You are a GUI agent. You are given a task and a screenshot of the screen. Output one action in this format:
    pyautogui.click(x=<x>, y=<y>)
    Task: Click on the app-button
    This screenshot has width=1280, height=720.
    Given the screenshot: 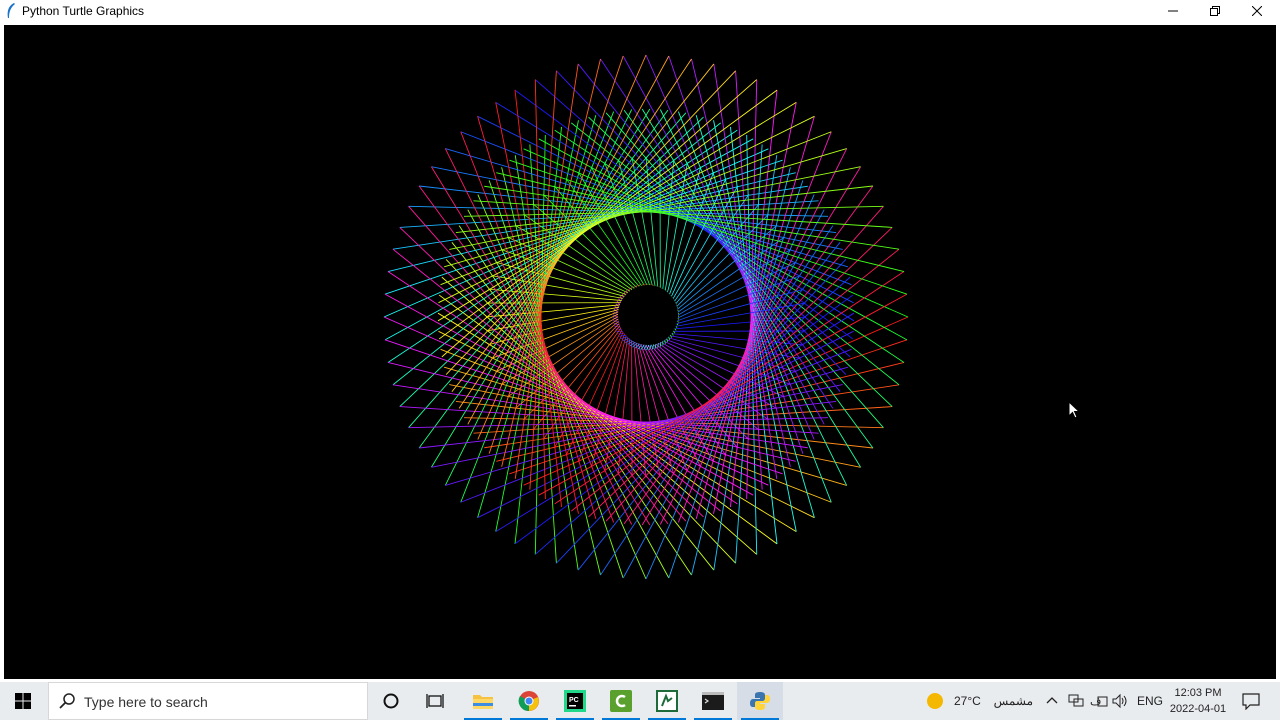 What is the action you would take?
    pyautogui.click(x=667, y=701)
    